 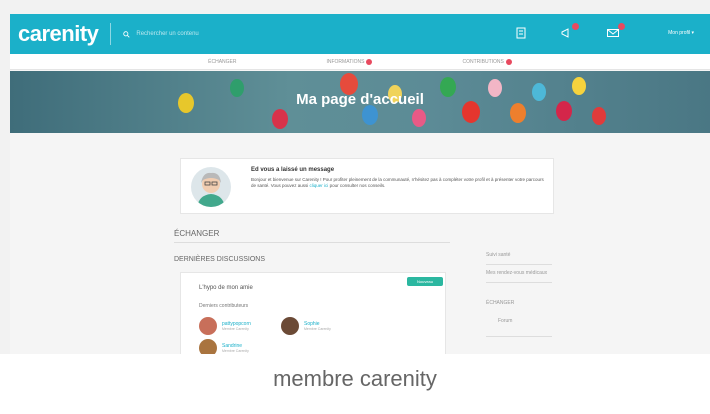 What do you see at coordinates (220, 259) in the screenshot?
I see `section-title-discussions: DERNIÈRES DISCUSSIONS` at bounding box center [220, 259].